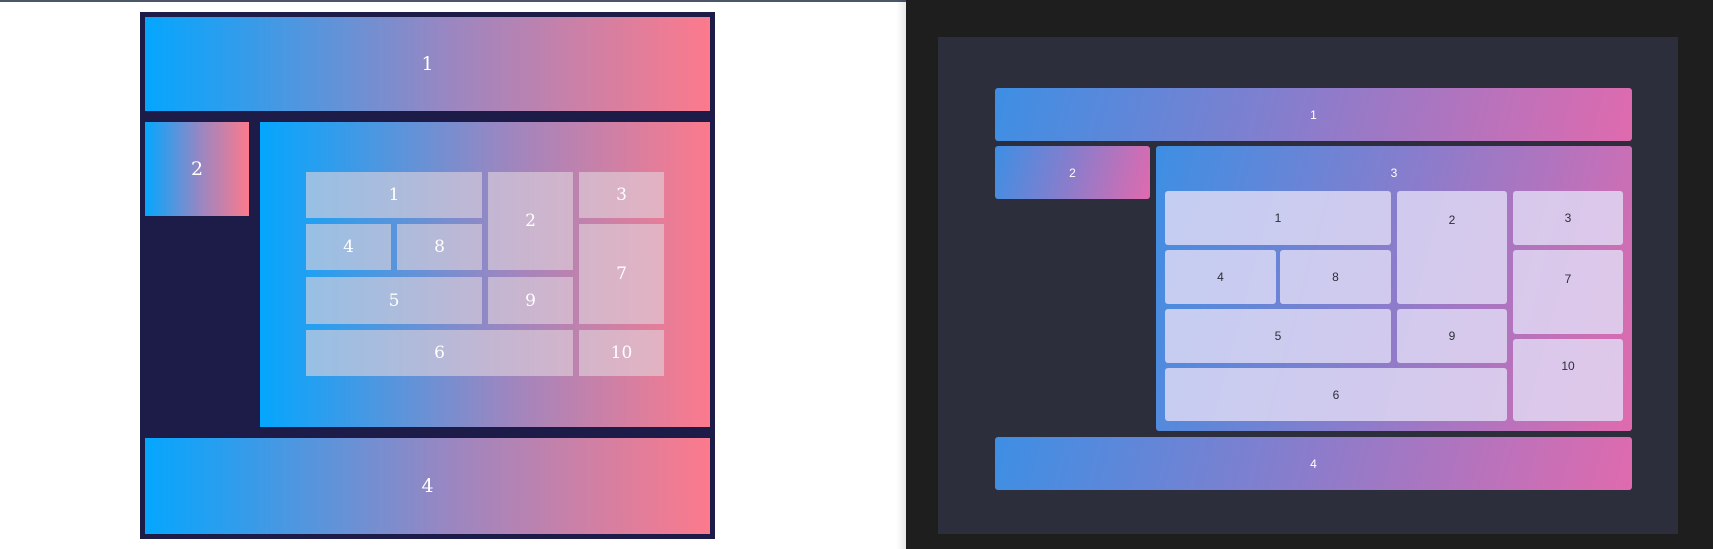 The image size is (1713, 549). I want to click on right-inner-cell-1: 1, so click(1278, 218).